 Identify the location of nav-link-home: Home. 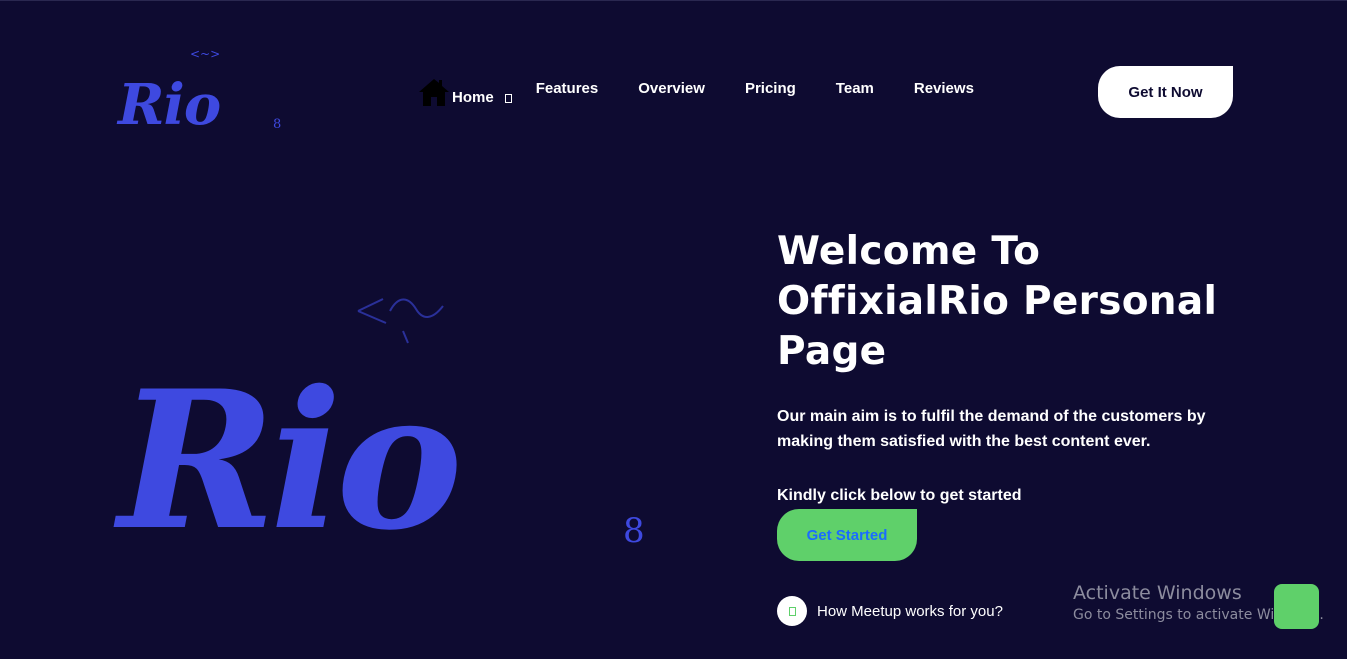
(473, 97).